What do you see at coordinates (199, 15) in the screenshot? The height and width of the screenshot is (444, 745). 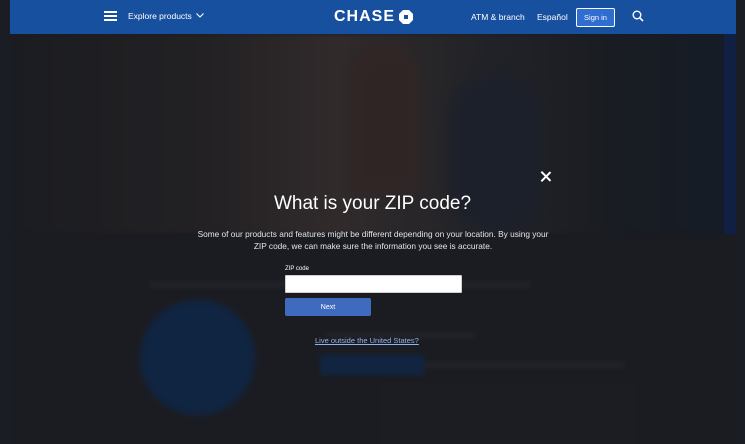 I see `chevron-down-icon` at bounding box center [199, 15].